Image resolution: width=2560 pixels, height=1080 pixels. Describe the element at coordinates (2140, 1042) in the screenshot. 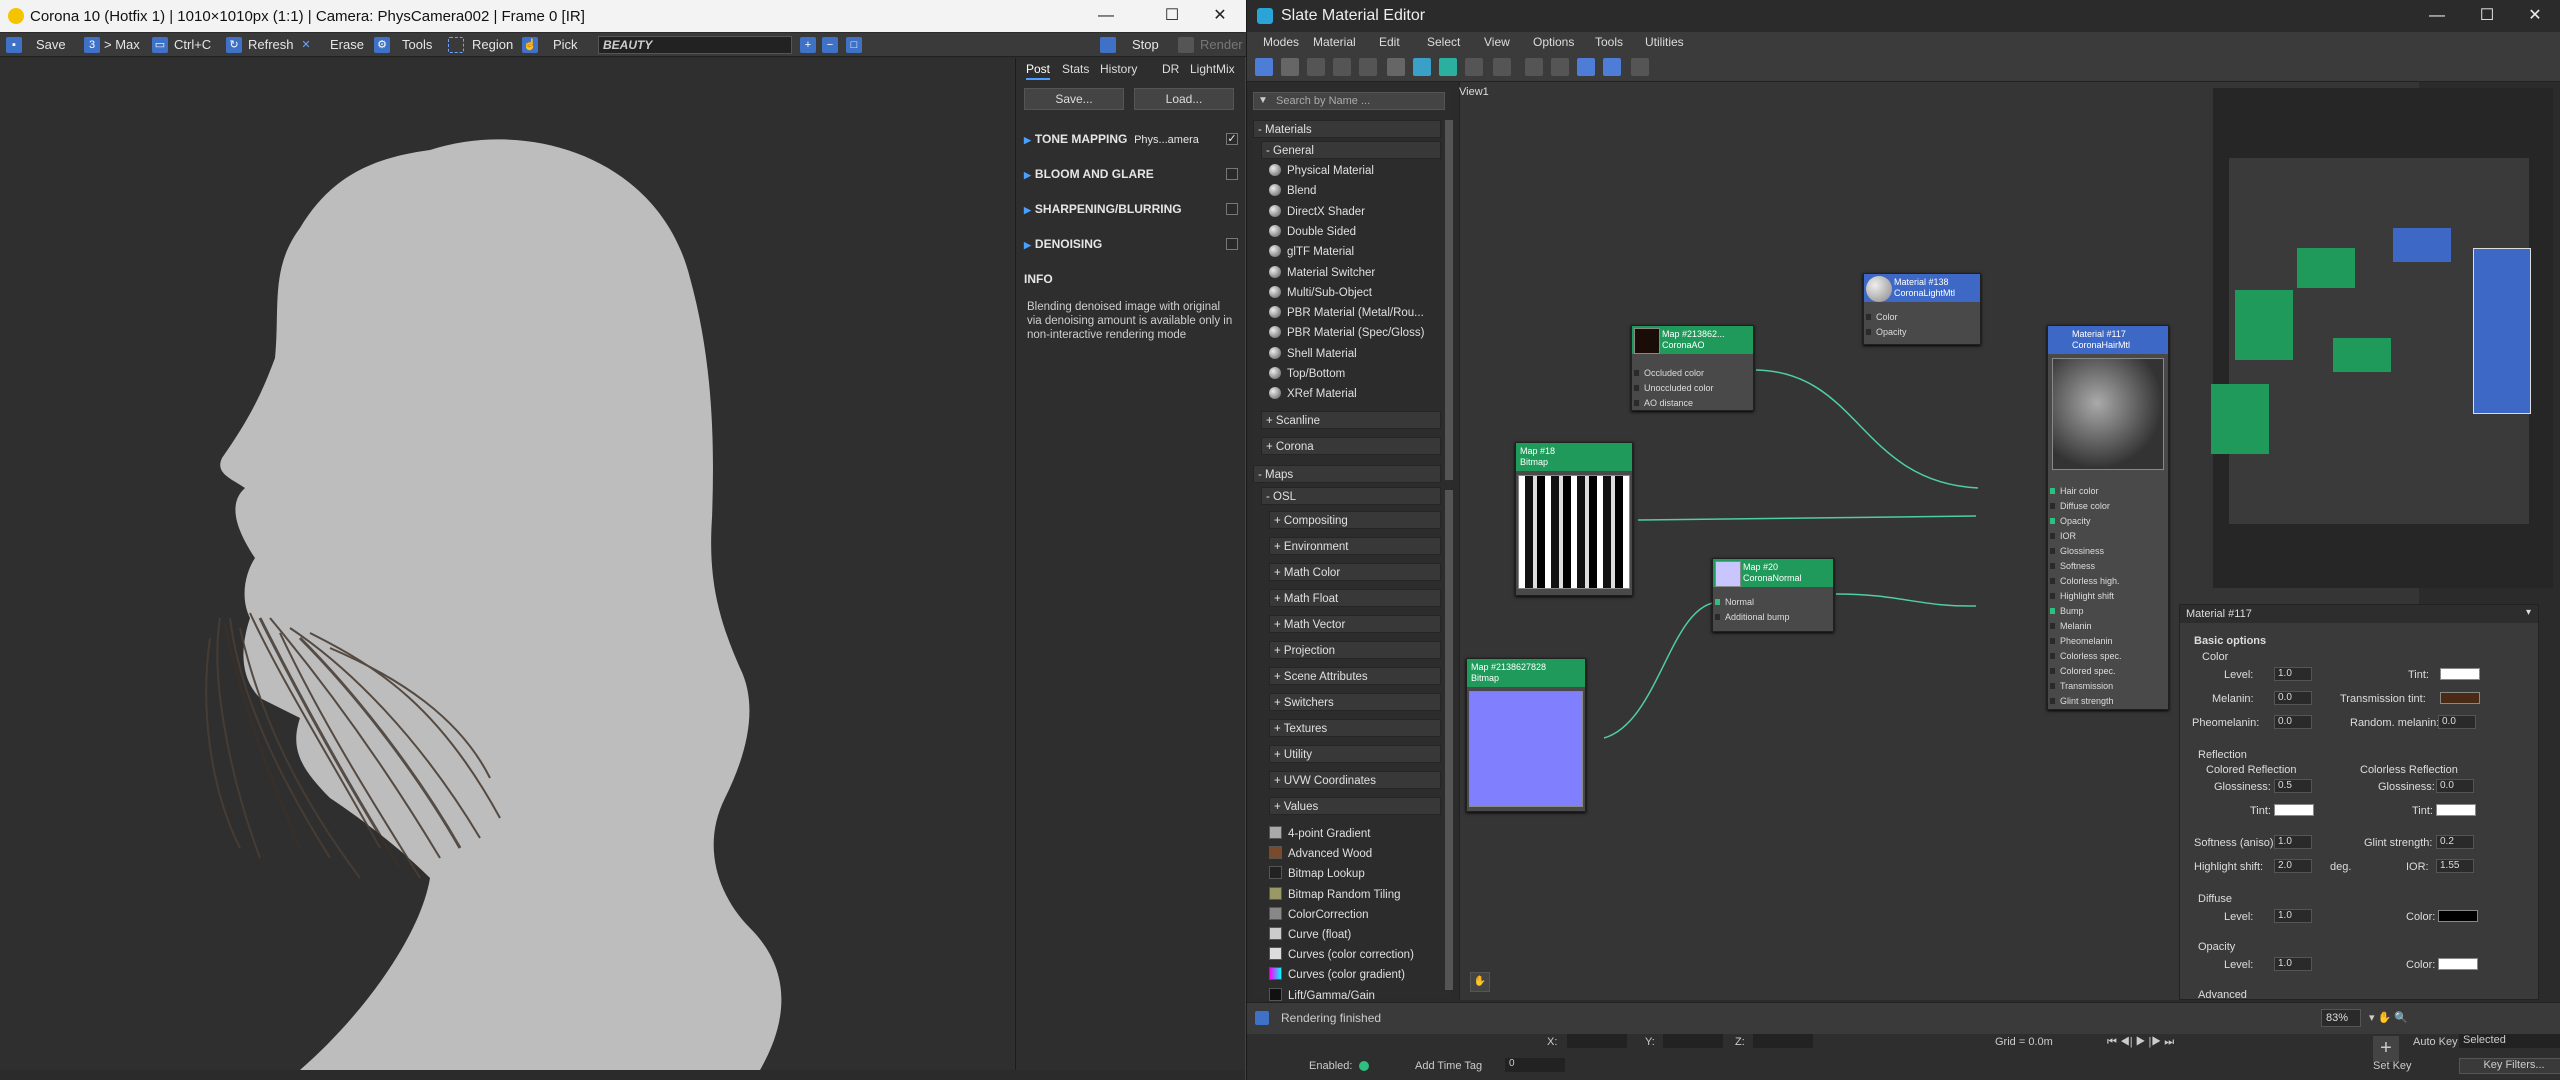

I see `playback-controls: ⏮ ◀| ▶ |▶ ⏭` at that location.